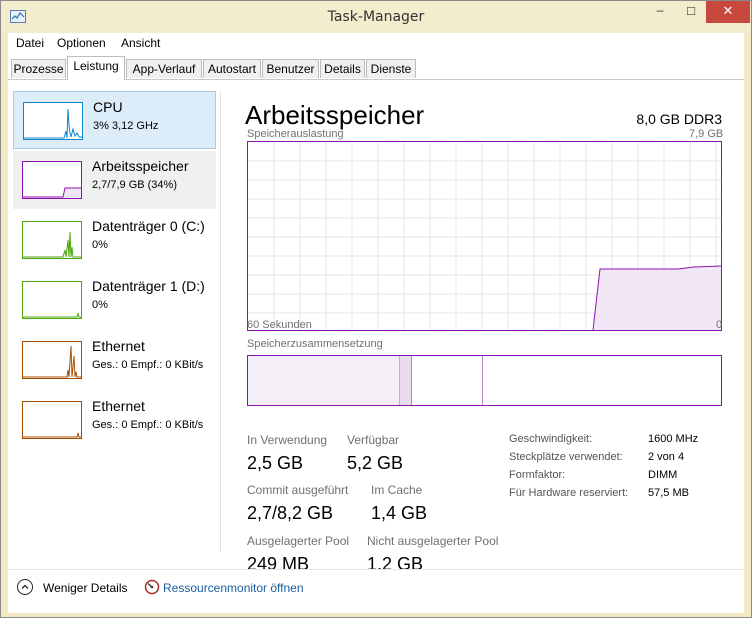 This screenshot has width=752, height=618. Describe the element at coordinates (53, 121) in the screenshot. I see `cpu-graph-thumbnail` at that location.